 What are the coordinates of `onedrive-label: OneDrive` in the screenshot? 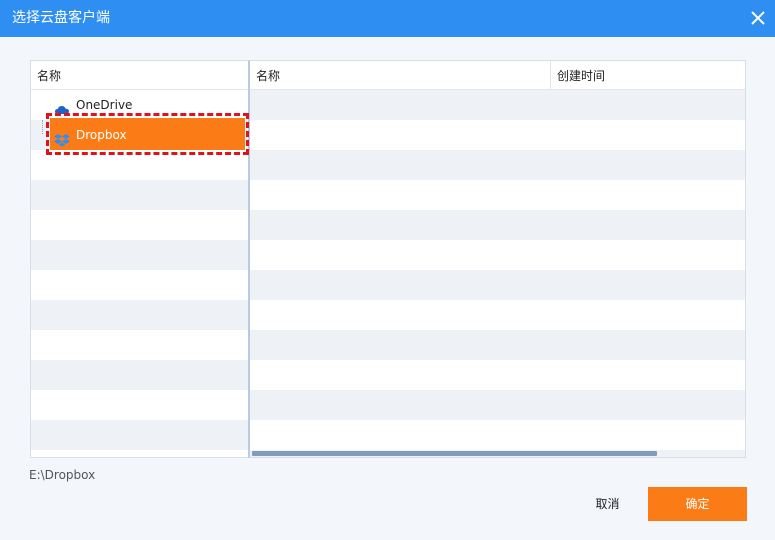 It's located at (104, 105).